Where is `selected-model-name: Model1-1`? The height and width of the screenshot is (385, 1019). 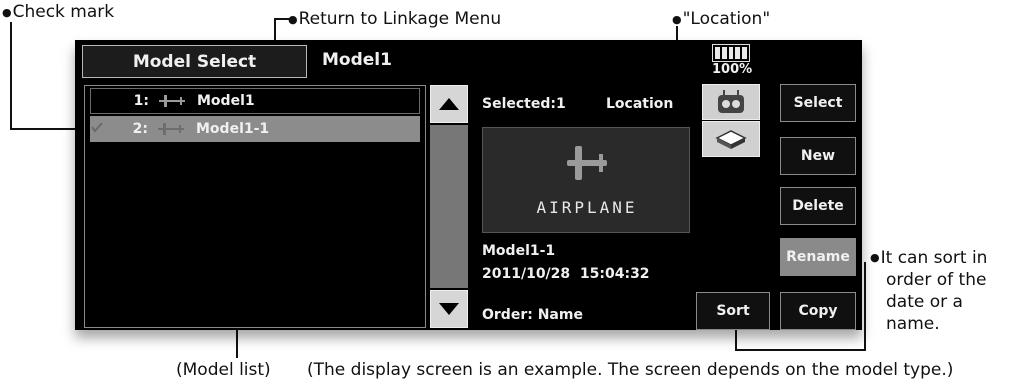
selected-model-name: Model1-1 is located at coordinates (519, 251).